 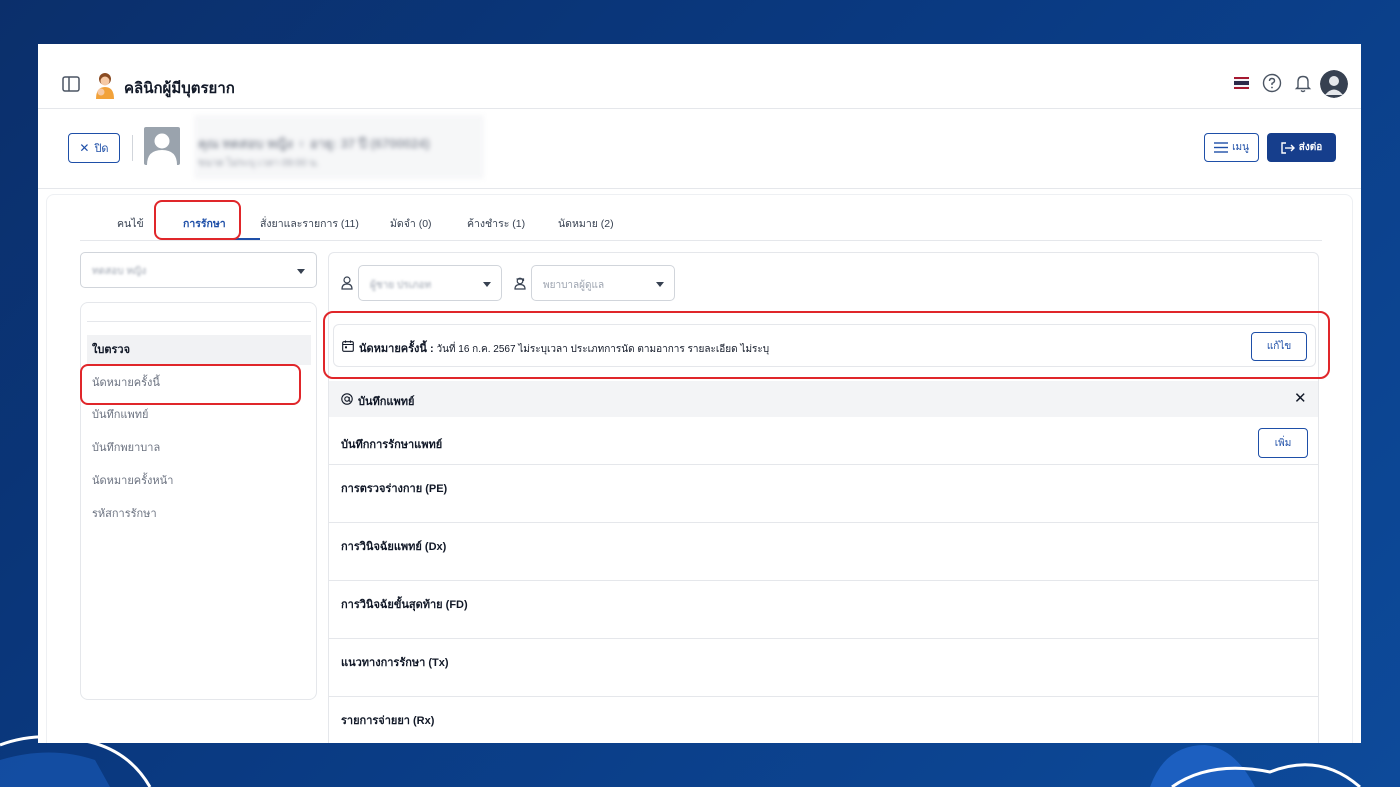 What do you see at coordinates (71, 84) in the screenshot?
I see `sidebar-toggle-icon` at bounding box center [71, 84].